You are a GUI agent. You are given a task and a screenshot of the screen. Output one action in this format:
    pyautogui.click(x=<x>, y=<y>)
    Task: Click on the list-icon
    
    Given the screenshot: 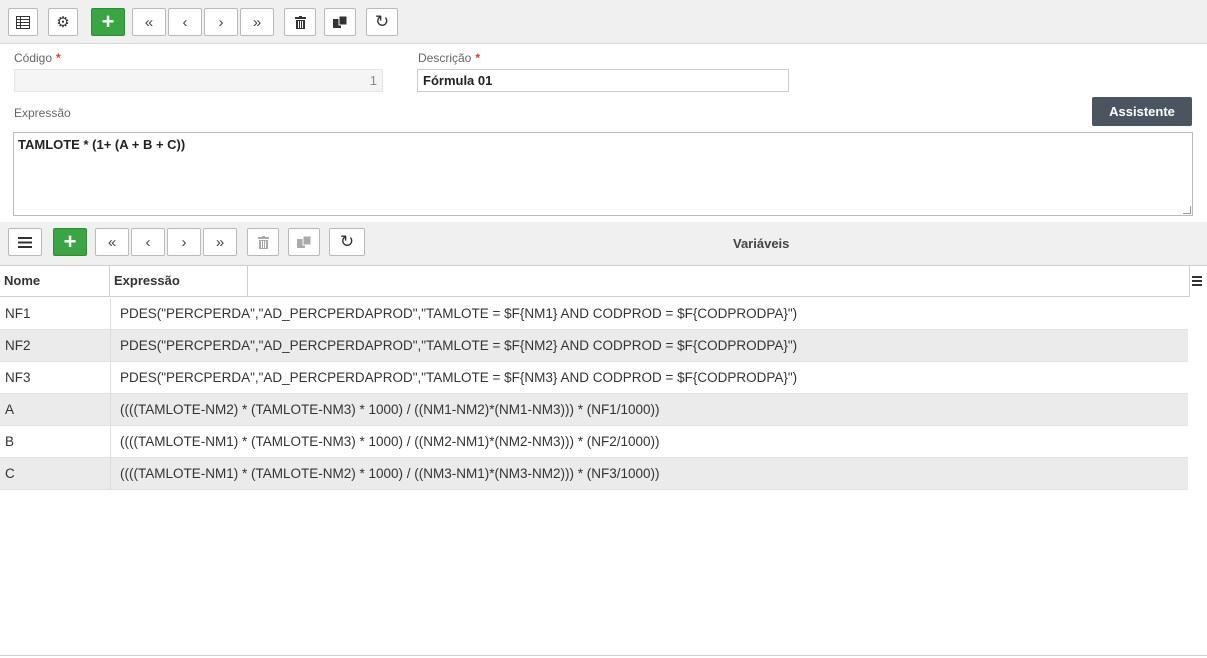 What is the action you would take?
    pyautogui.click(x=25, y=242)
    